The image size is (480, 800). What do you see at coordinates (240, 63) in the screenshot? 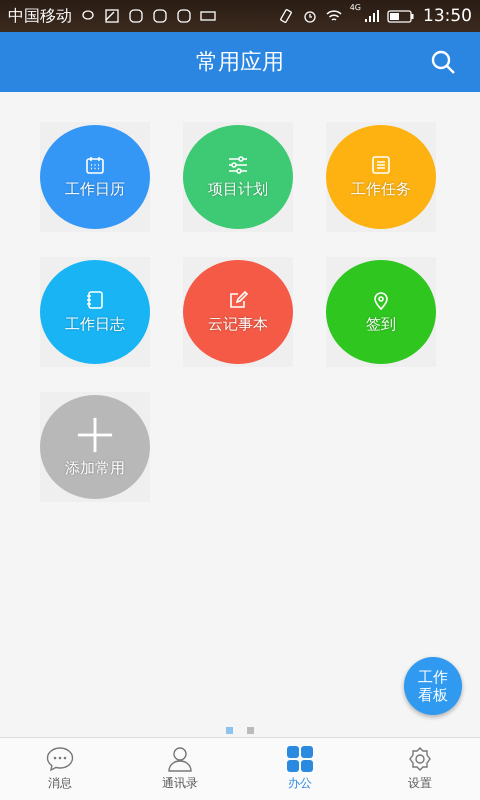
I see `page-title: 常用应用` at bounding box center [240, 63].